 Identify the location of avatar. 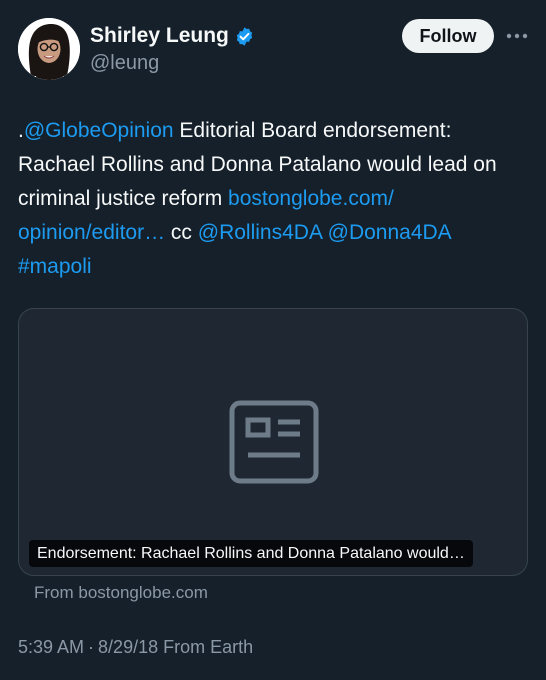
(49, 49).